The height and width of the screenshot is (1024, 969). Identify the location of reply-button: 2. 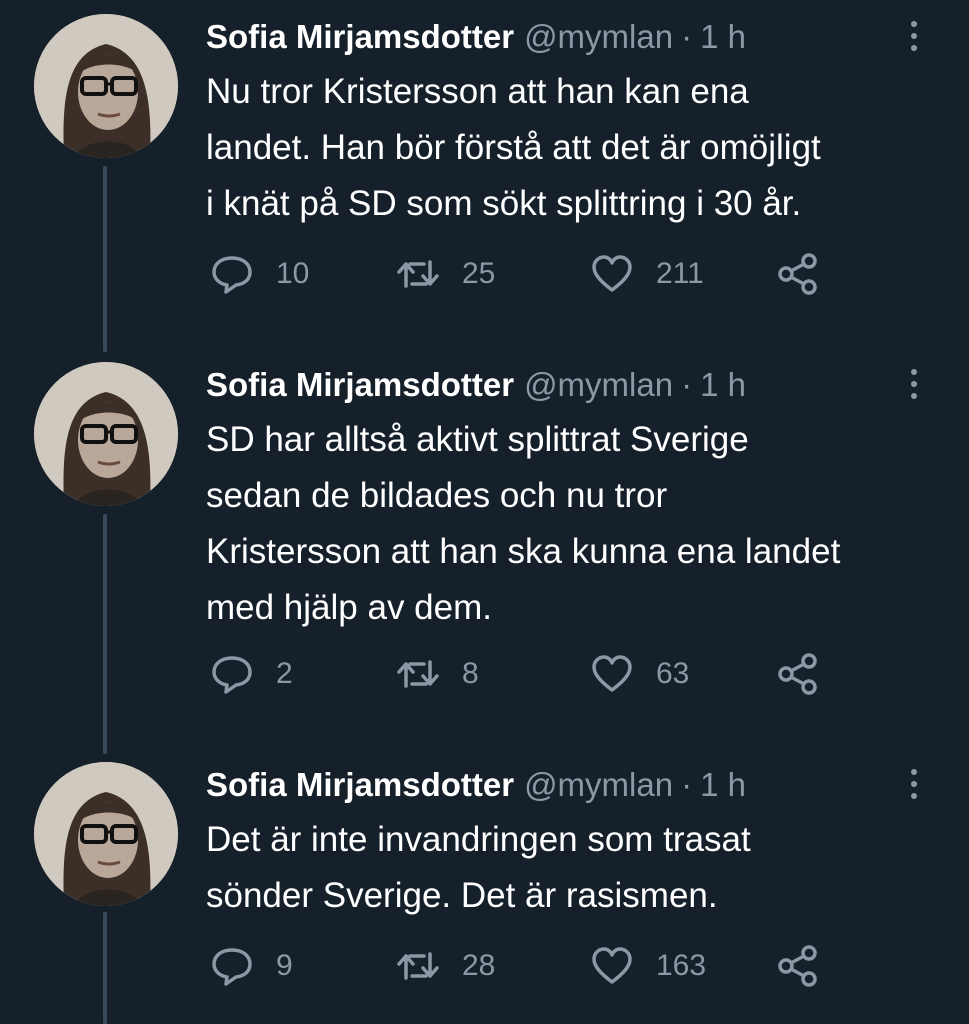
(251, 674).